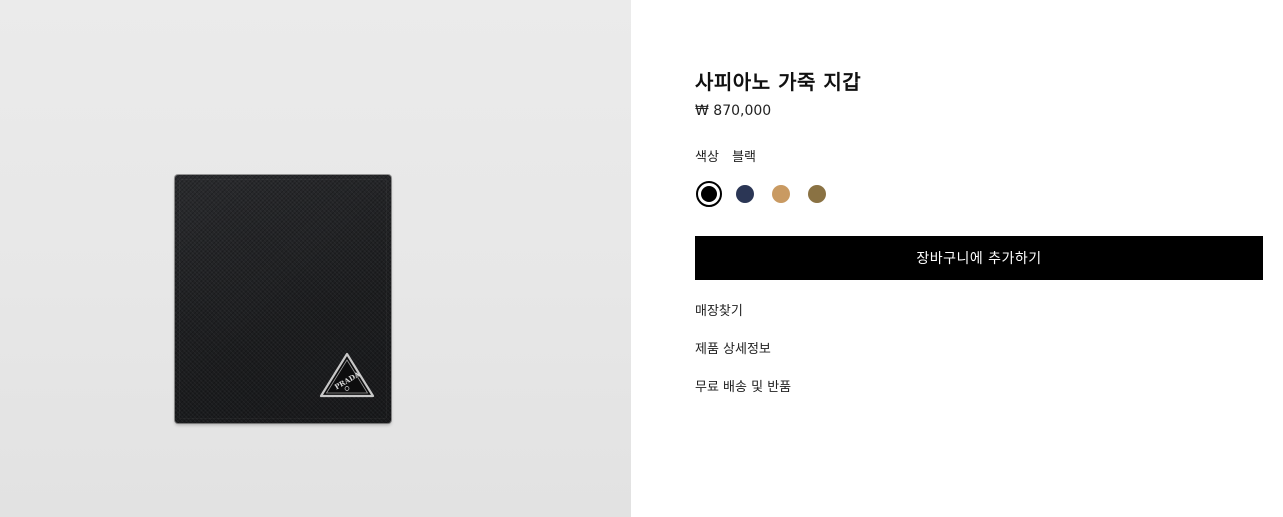 This screenshot has width=1283, height=517. Describe the element at coordinates (733, 347) in the screenshot. I see `product-details-link: 제품 상세정보` at that location.